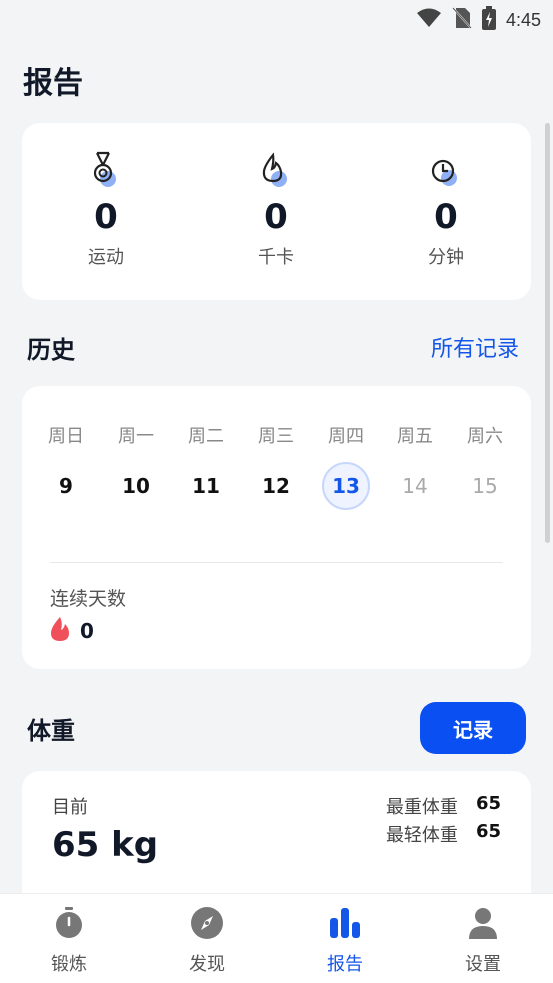 The height and width of the screenshot is (983, 553). Describe the element at coordinates (88, 599) in the screenshot. I see `streak-label: 连续天数` at that location.